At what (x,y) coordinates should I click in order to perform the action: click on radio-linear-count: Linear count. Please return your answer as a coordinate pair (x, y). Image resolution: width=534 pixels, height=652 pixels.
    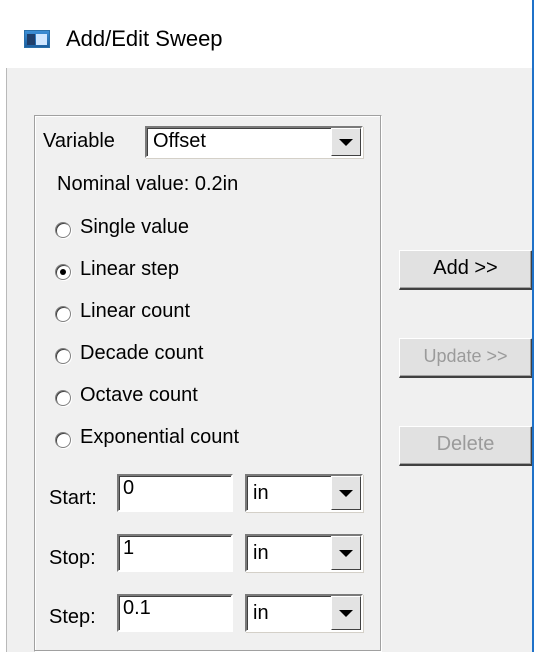
    Looking at the image, I should click on (215, 315).